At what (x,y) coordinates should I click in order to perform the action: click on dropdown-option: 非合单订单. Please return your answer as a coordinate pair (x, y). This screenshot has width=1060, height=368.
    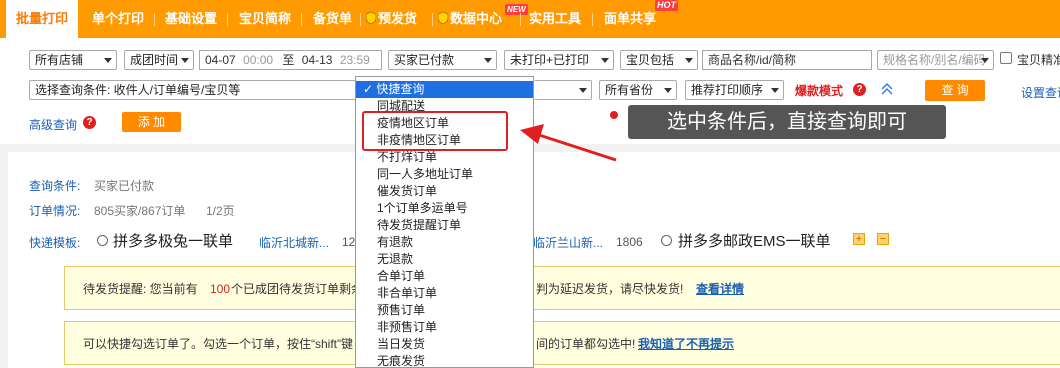
    Looking at the image, I should click on (444, 293).